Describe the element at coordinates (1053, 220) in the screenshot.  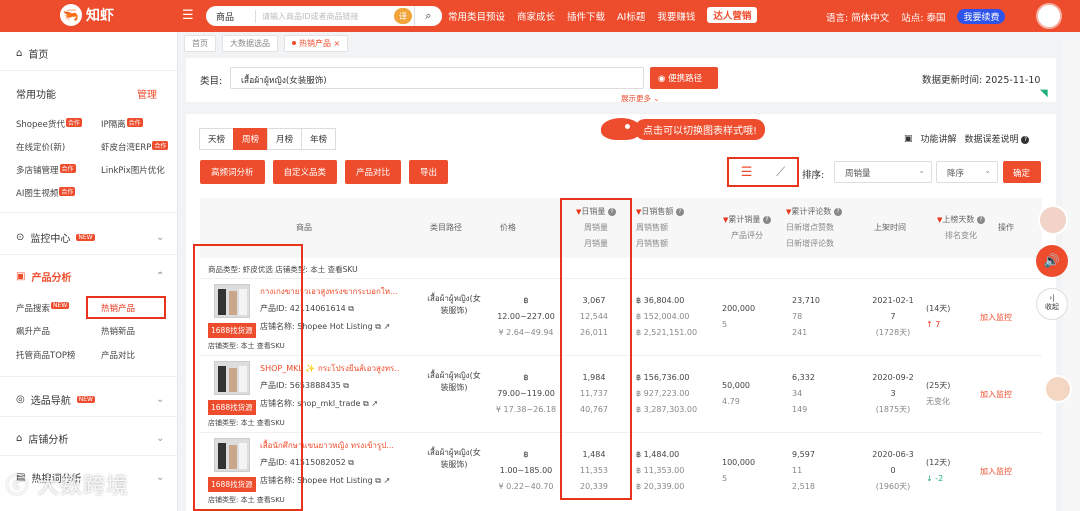
I see `assistant-avatar` at that location.